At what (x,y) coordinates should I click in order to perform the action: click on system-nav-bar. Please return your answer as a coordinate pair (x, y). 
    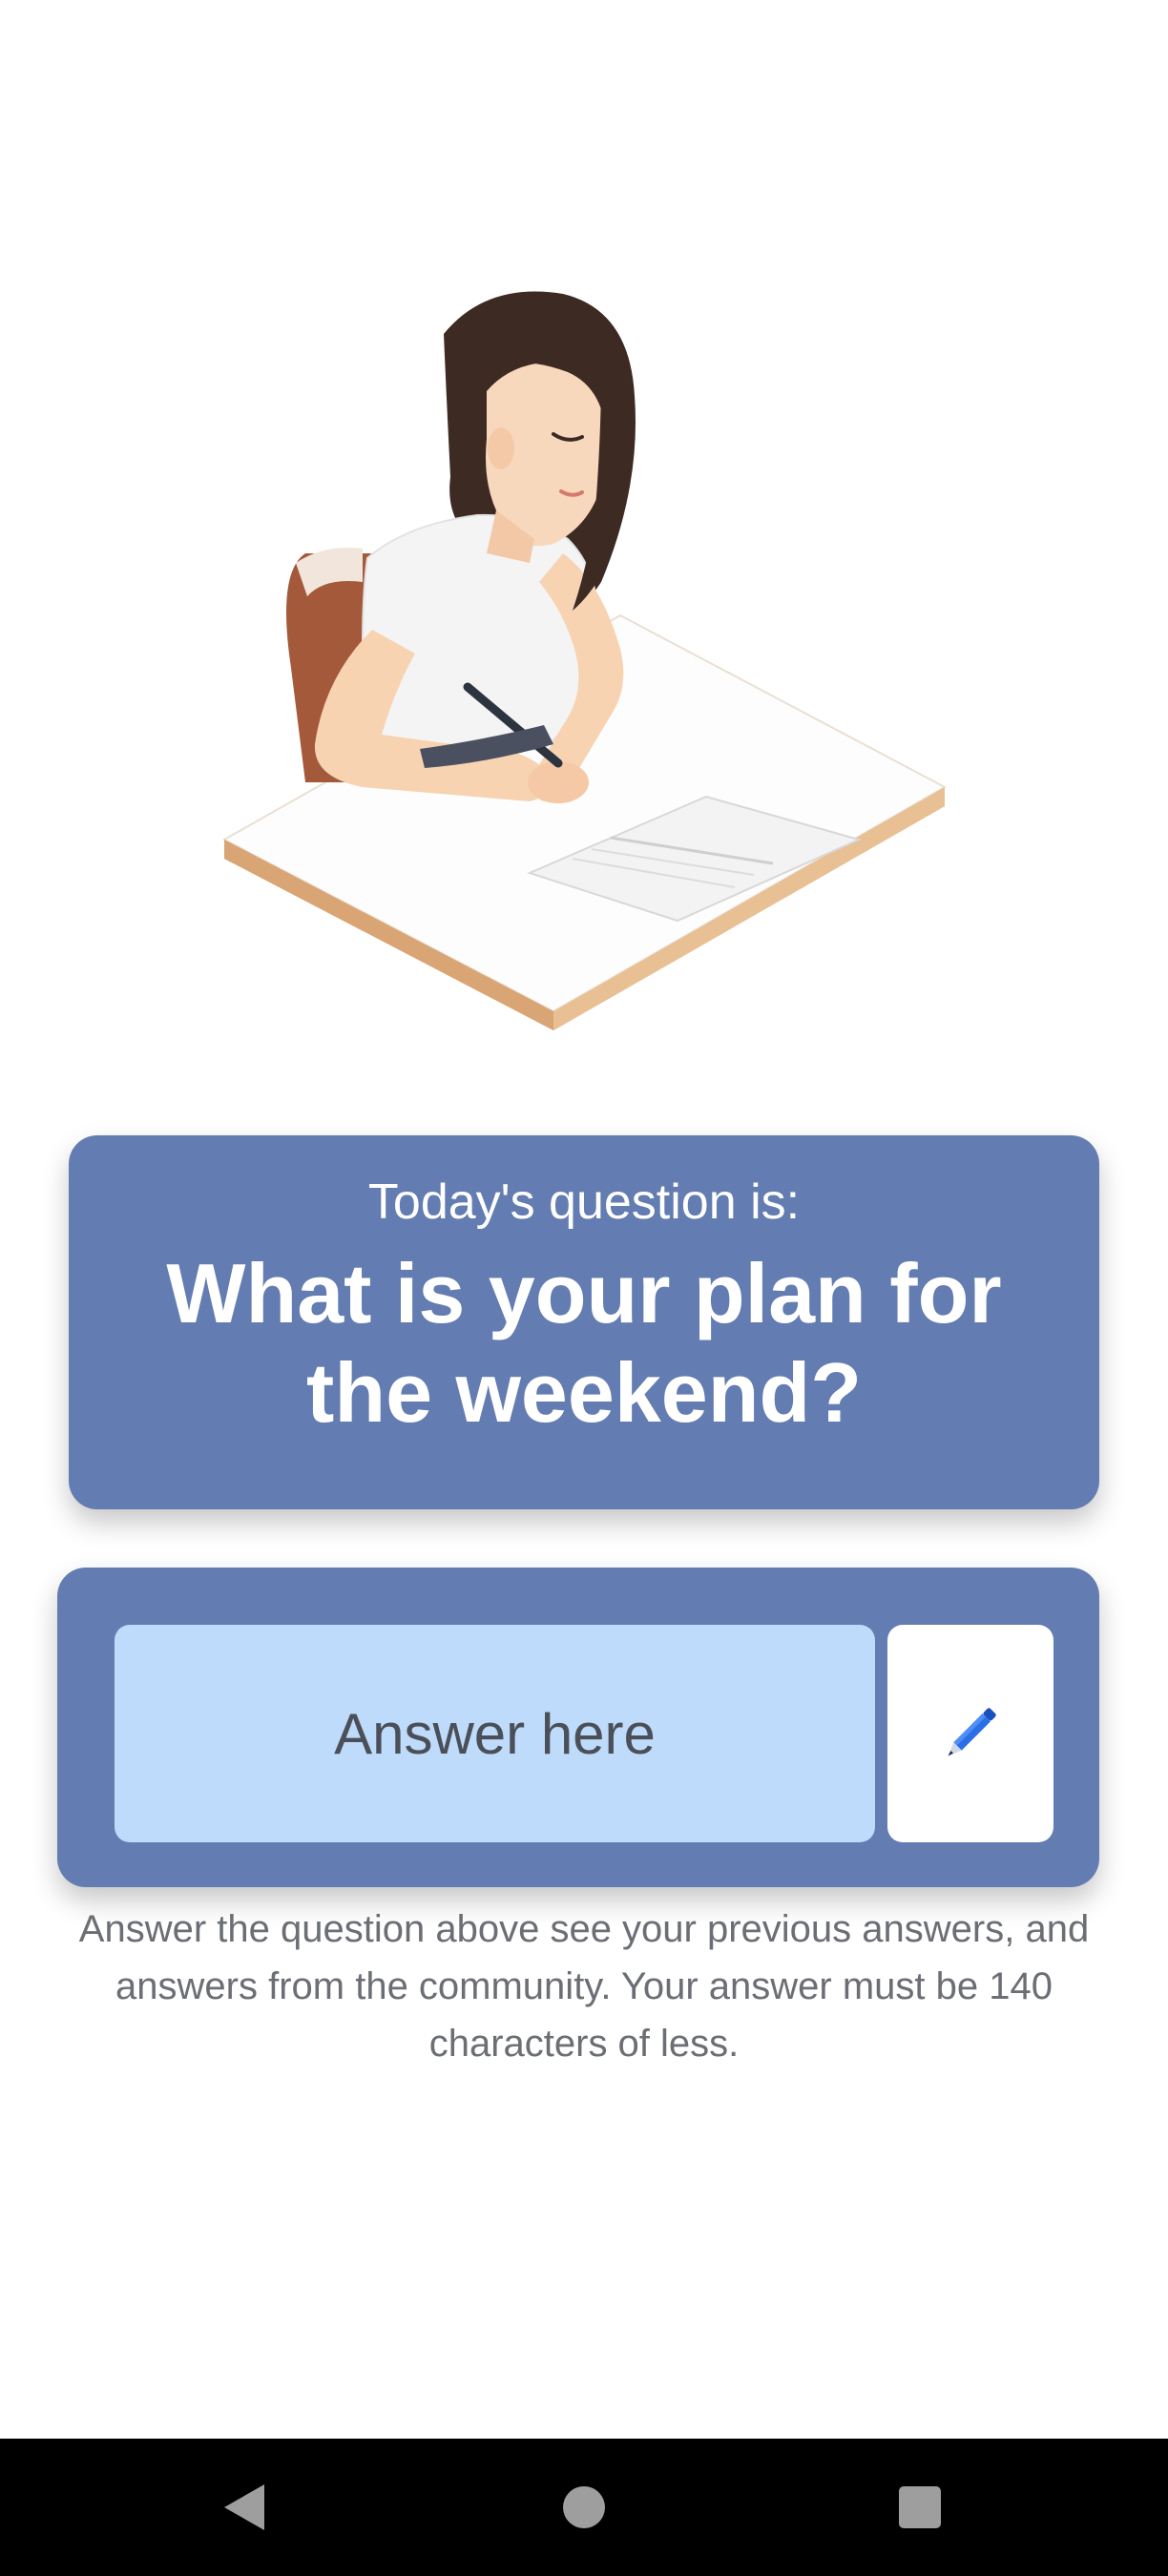
    Looking at the image, I should click on (584, 2507).